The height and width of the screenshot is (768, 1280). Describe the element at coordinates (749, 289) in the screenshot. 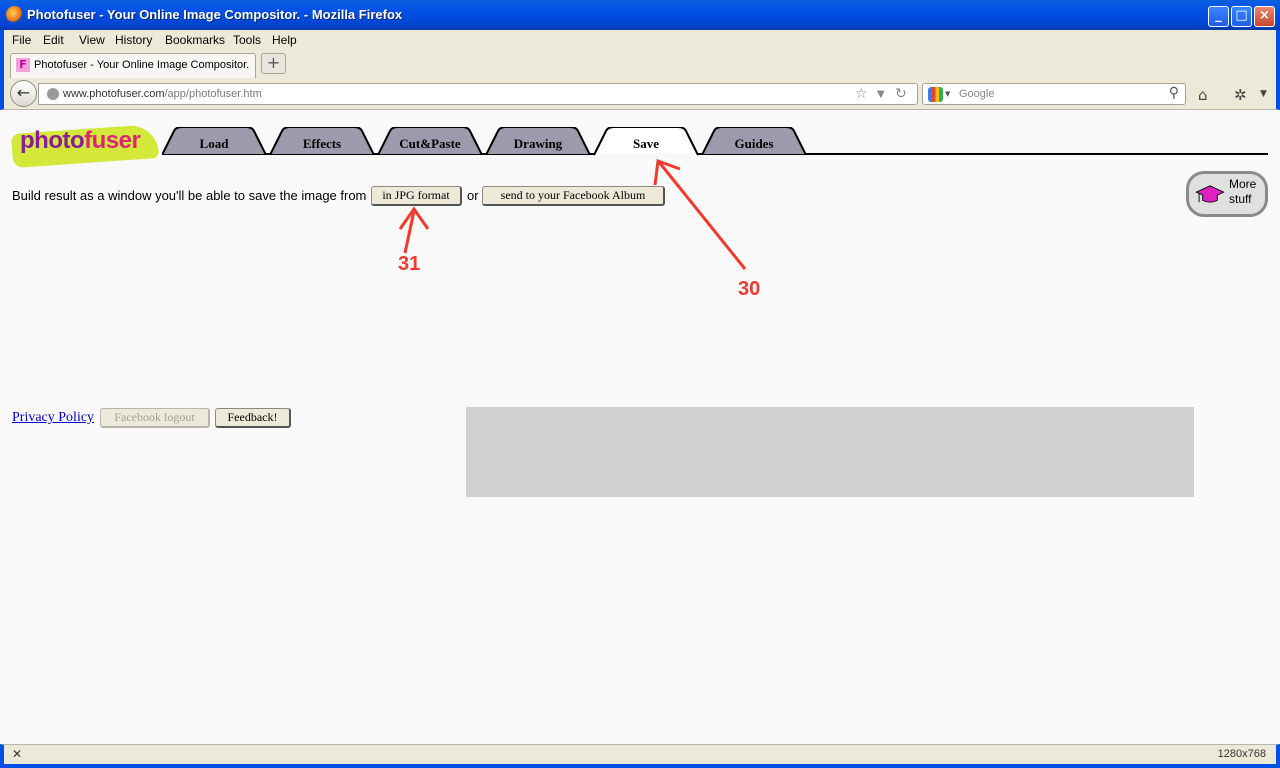

I see `annotation-30: 30` at that location.